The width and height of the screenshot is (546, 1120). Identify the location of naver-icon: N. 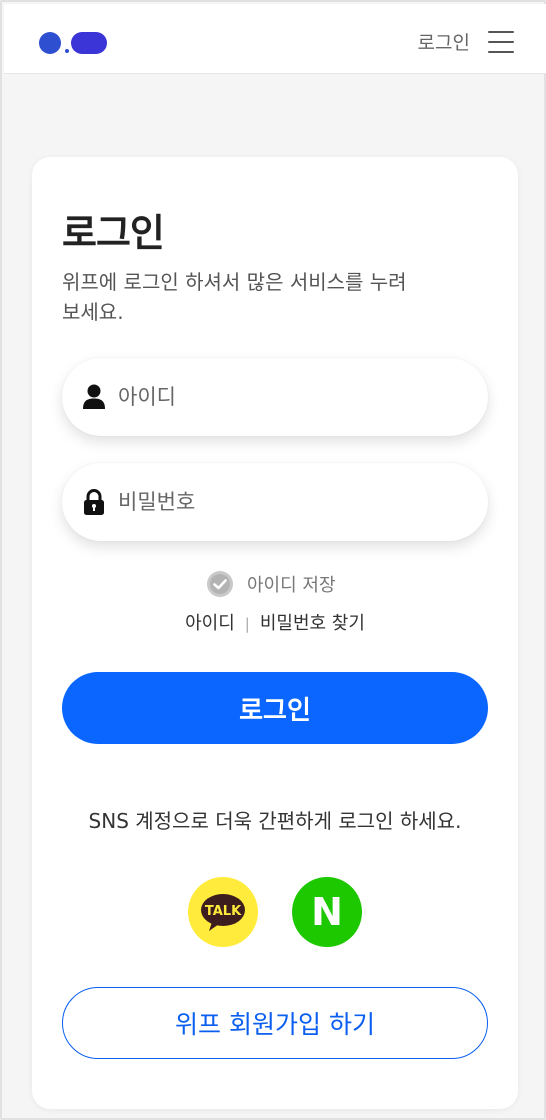
(327, 912).